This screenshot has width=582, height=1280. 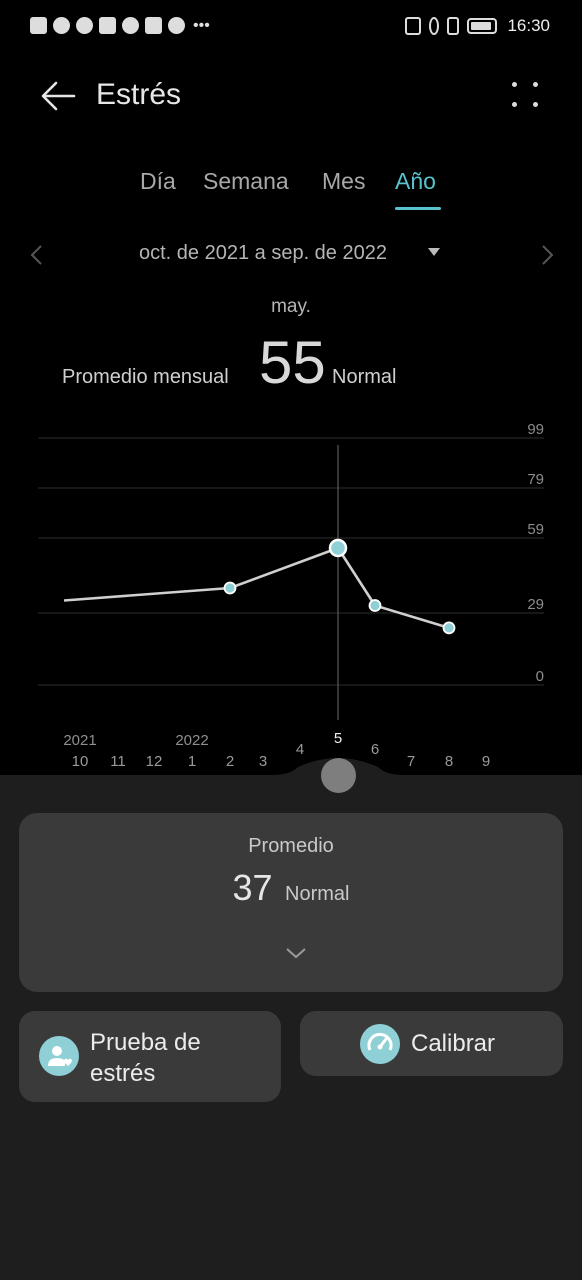 I want to click on vpn-icon, so click(x=176, y=25).